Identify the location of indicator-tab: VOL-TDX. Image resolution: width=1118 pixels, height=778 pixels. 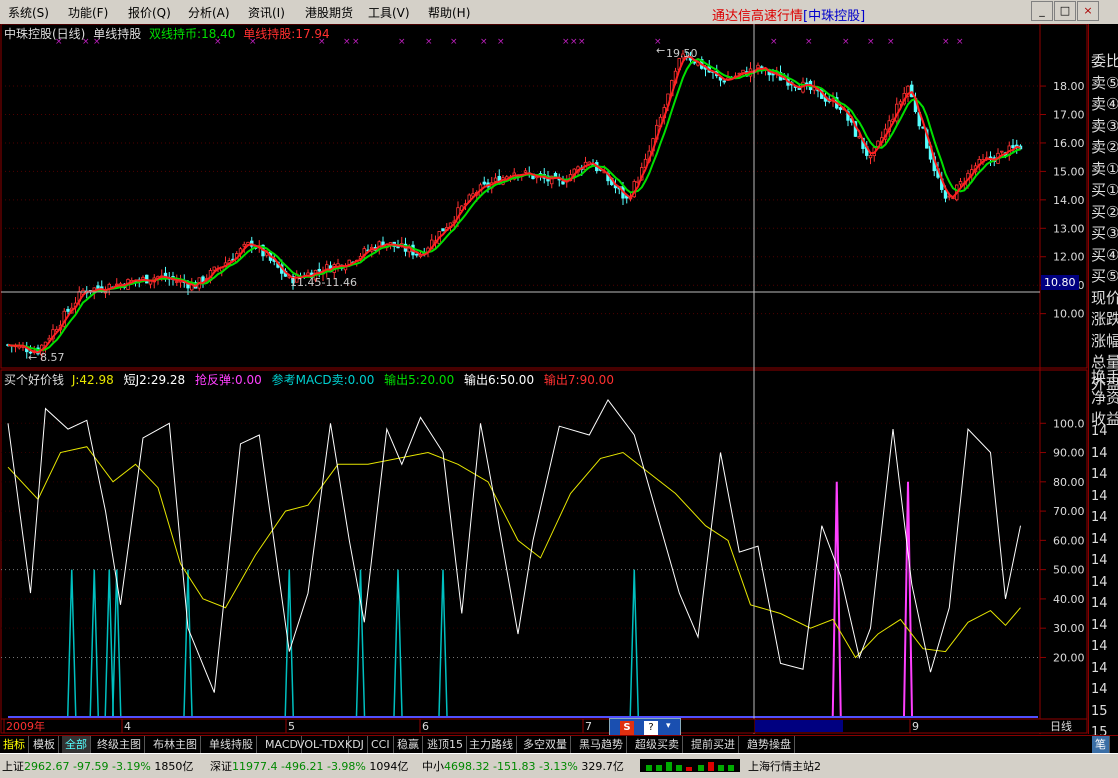
(321, 744).